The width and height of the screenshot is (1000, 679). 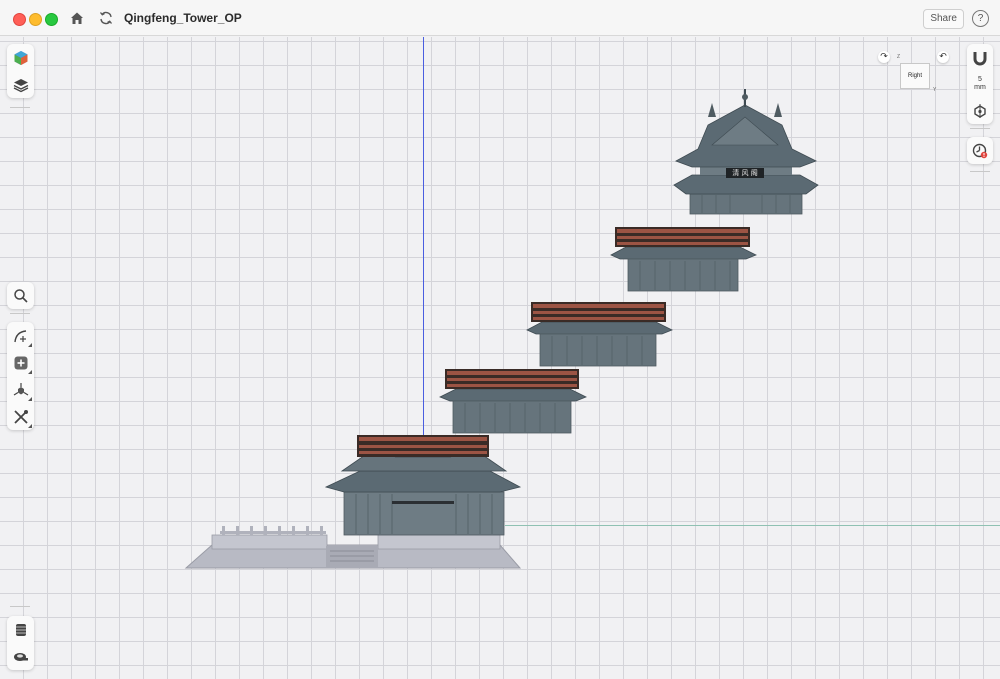 What do you see at coordinates (980, 87) in the screenshot?
I see `snap-unit: mm` at bounding box center [980, 87].